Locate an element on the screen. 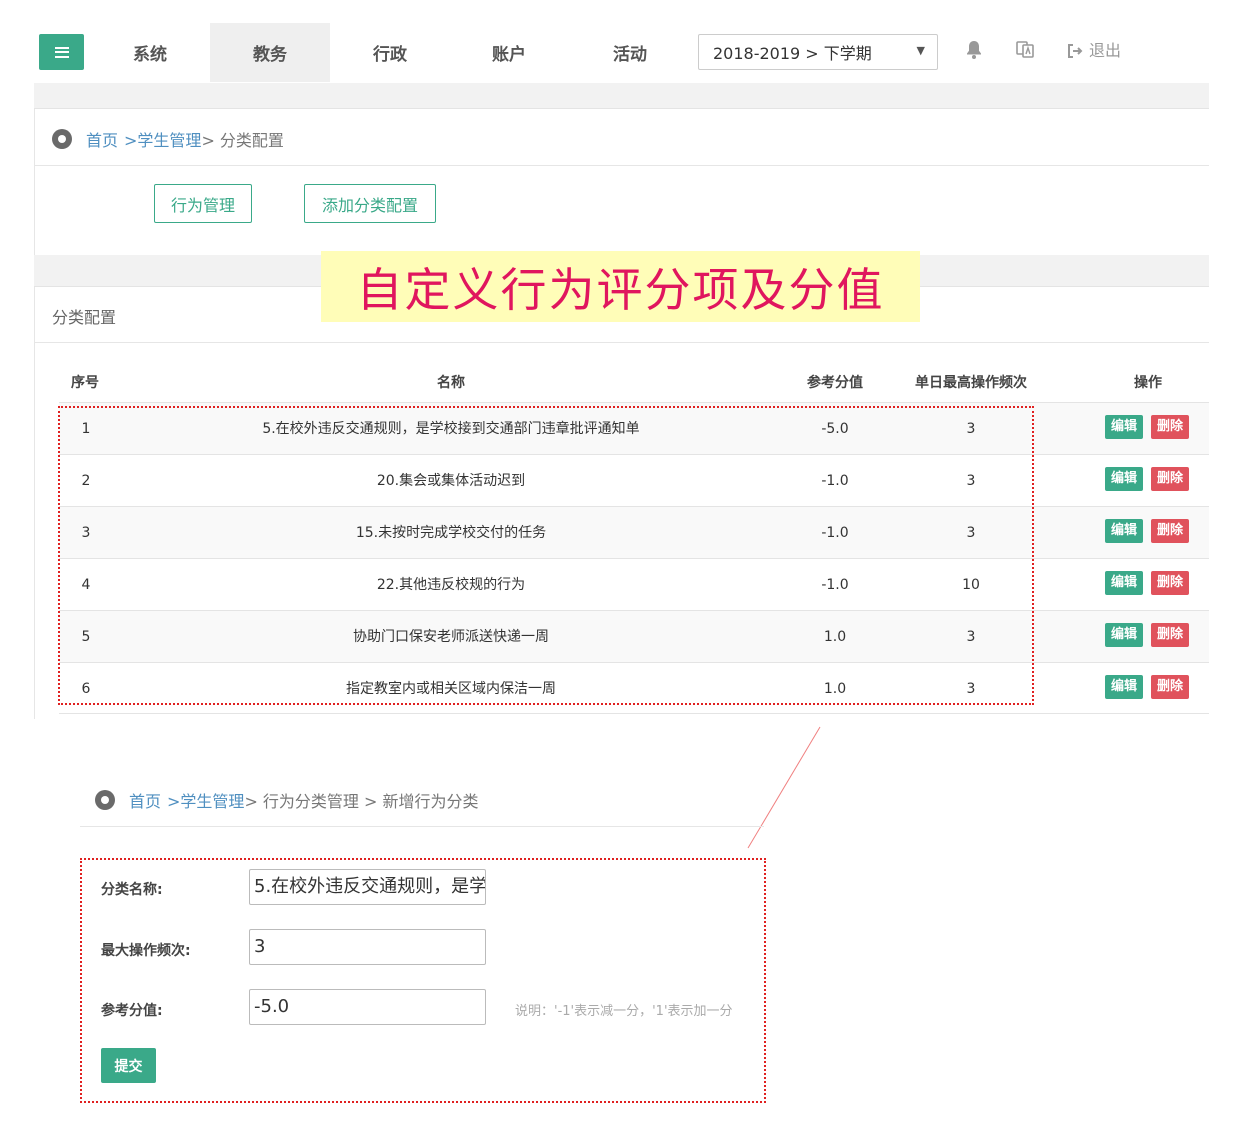 The width and height of the screenshot is (1242, 1135). connector-line is located at coordinates (784, 787).